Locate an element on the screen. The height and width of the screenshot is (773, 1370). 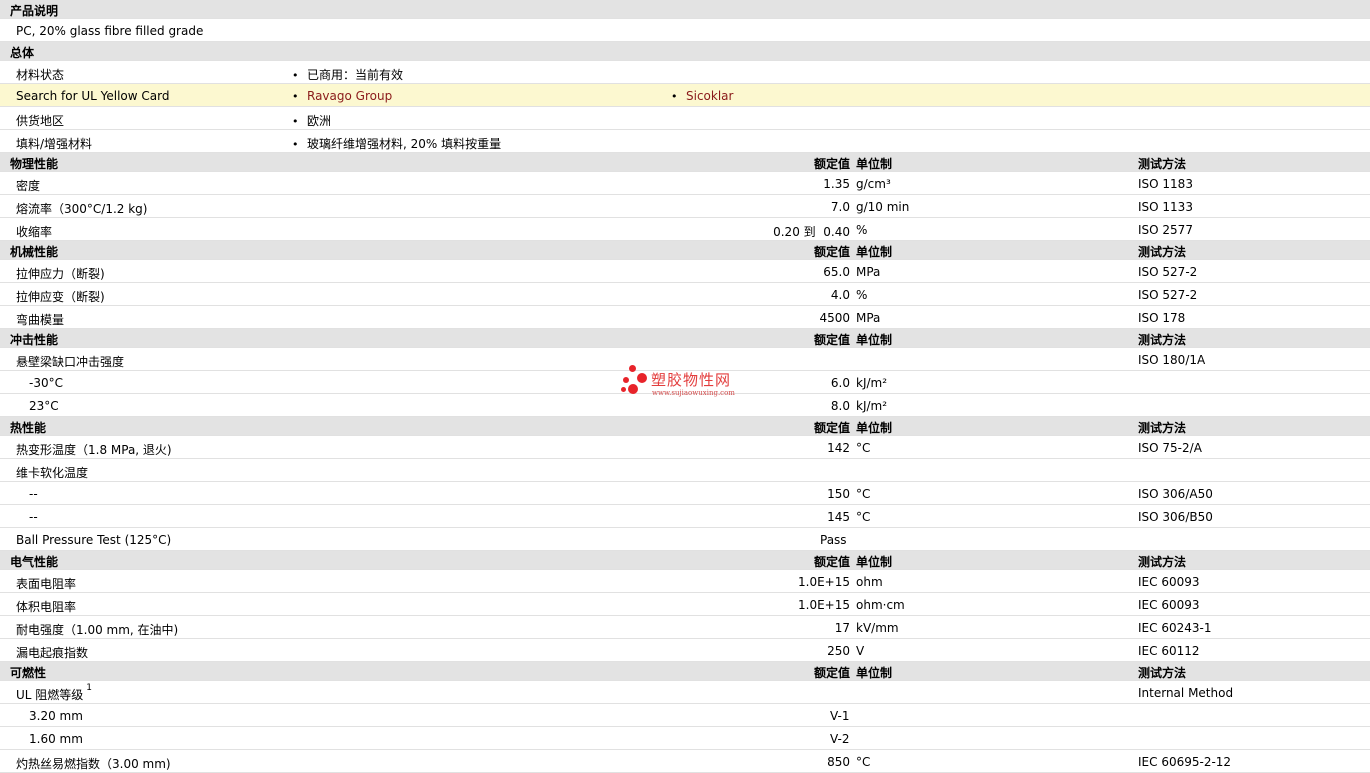
test-method: ISO 306/A50 is located at coordinates (1175, 494).